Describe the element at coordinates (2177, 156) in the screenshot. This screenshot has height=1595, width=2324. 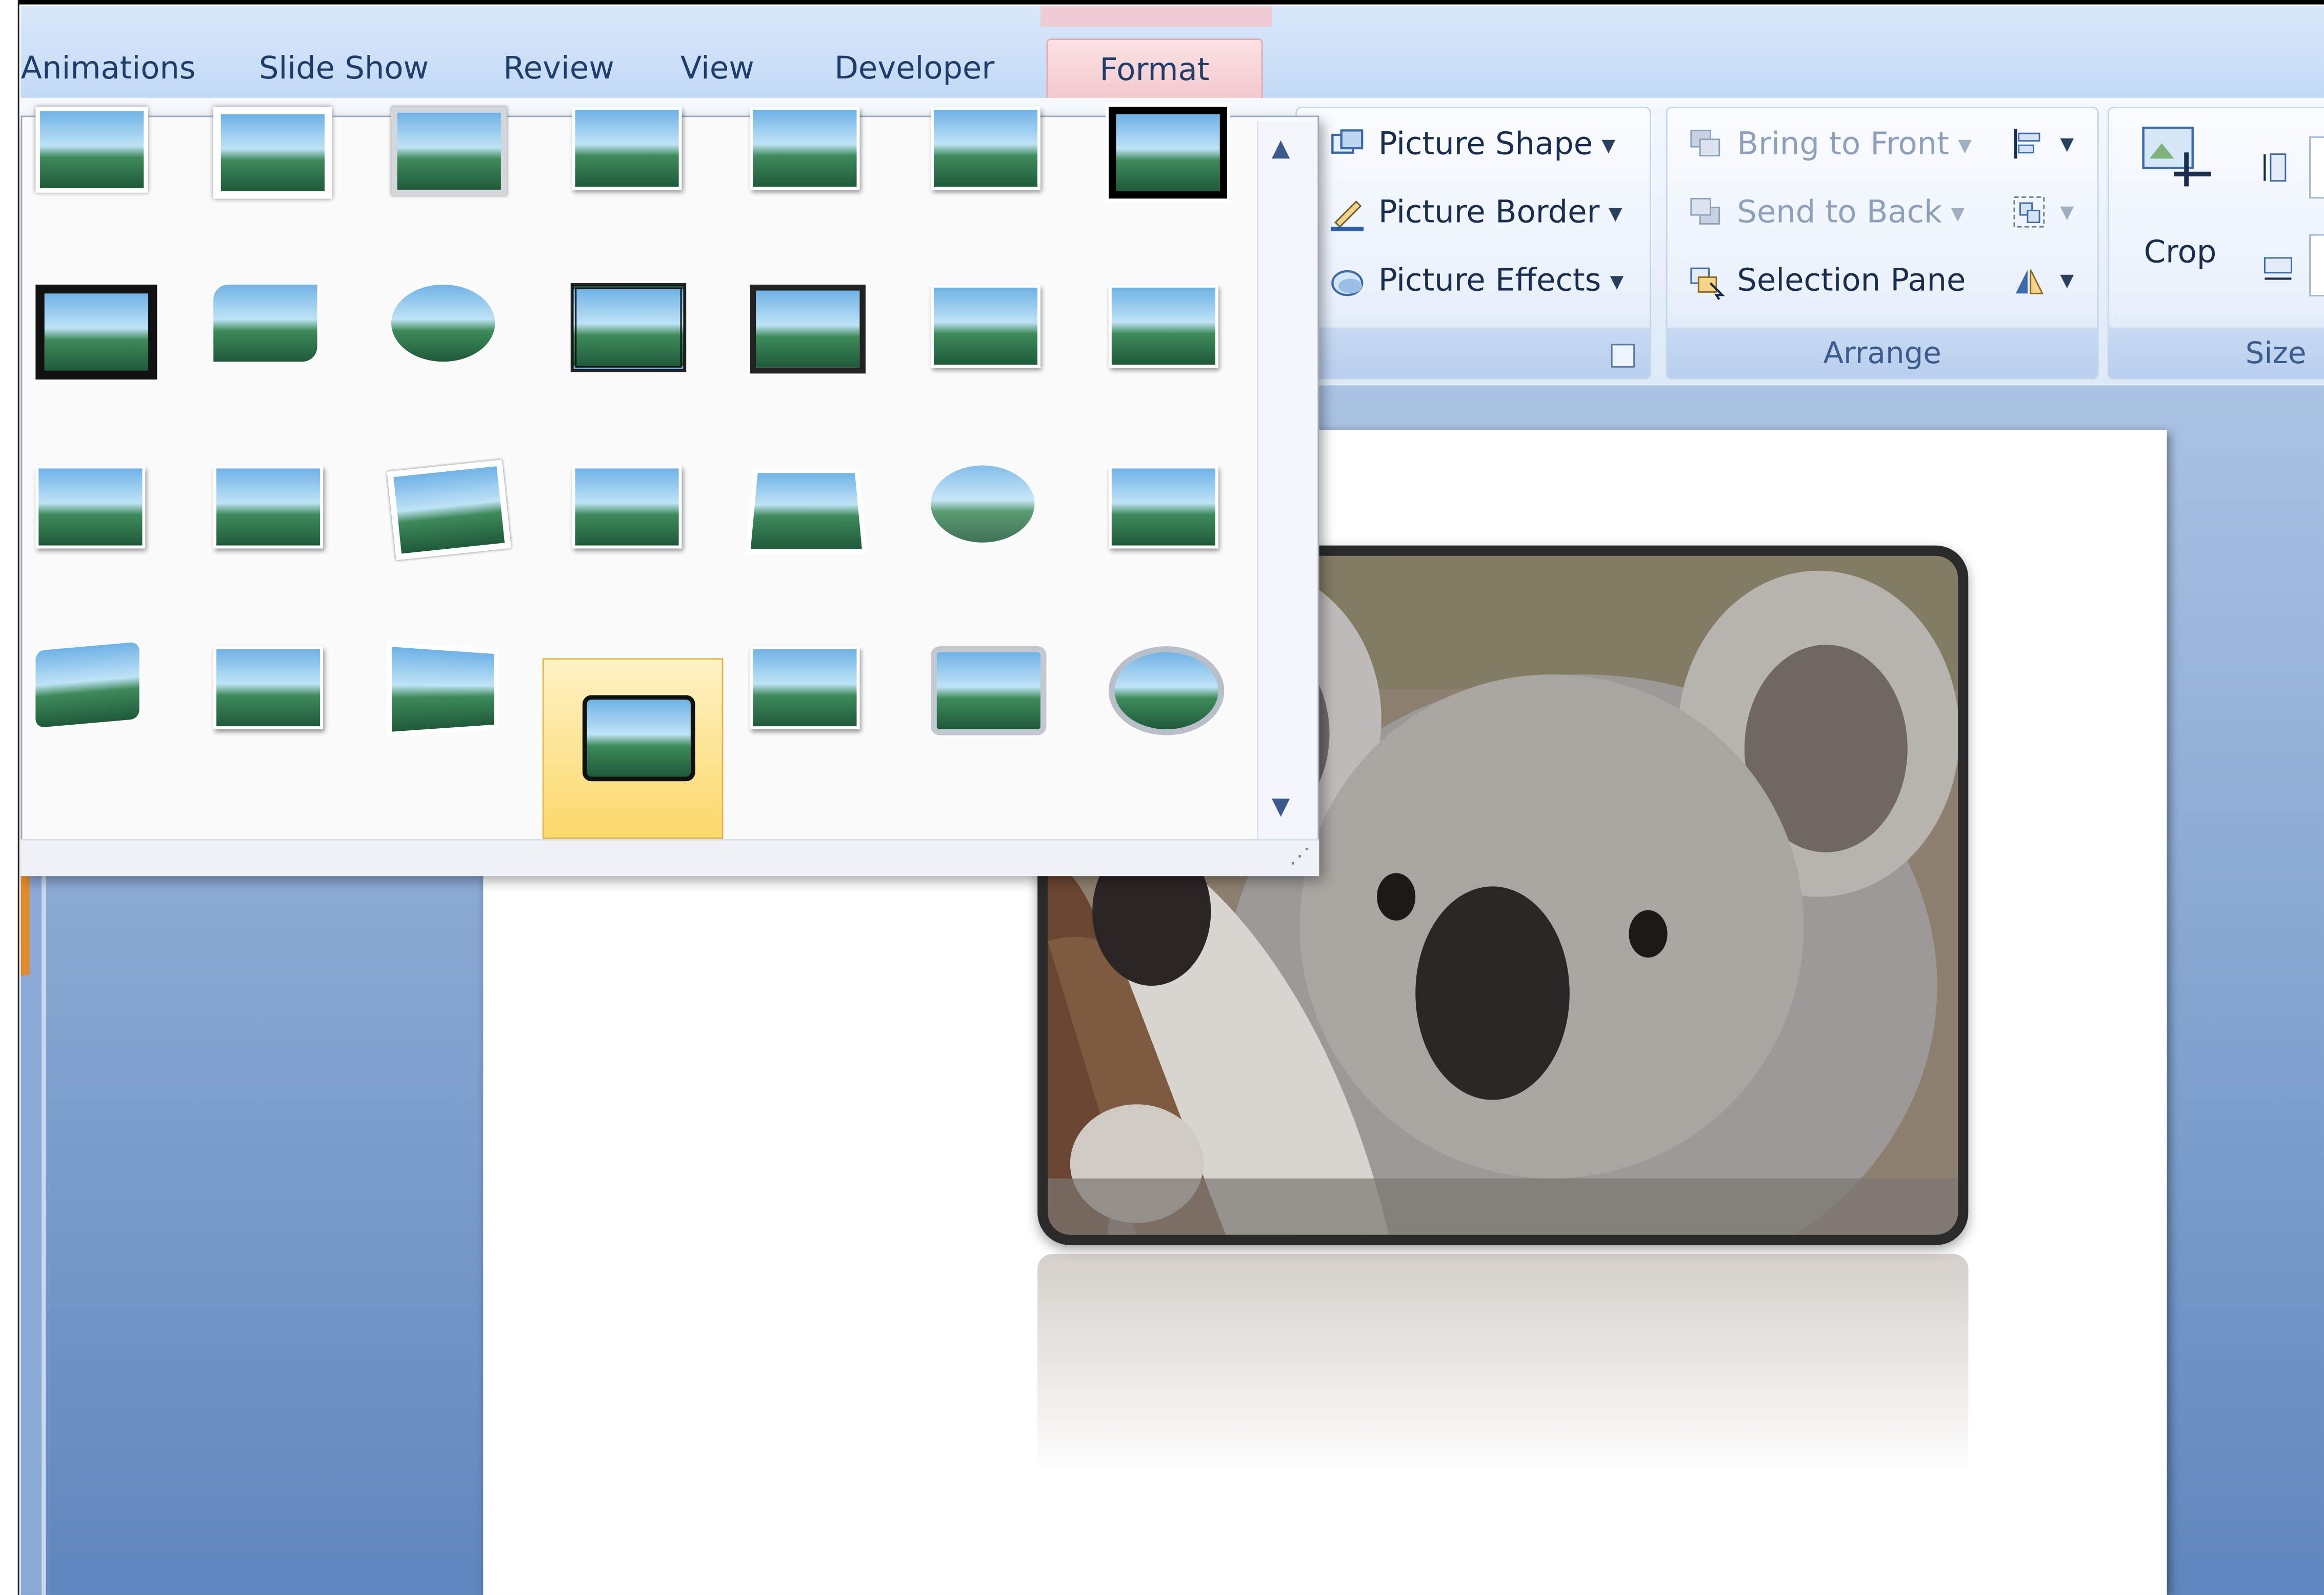
I see `crop-icon` at that location.